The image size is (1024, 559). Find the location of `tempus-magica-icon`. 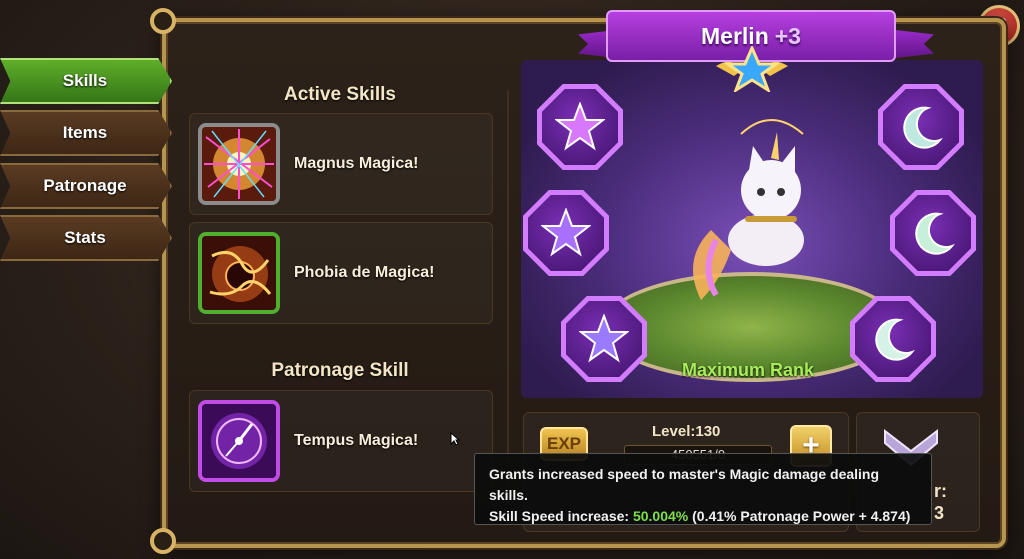

tempus-magica-icon is located at coordinates (239, 441).